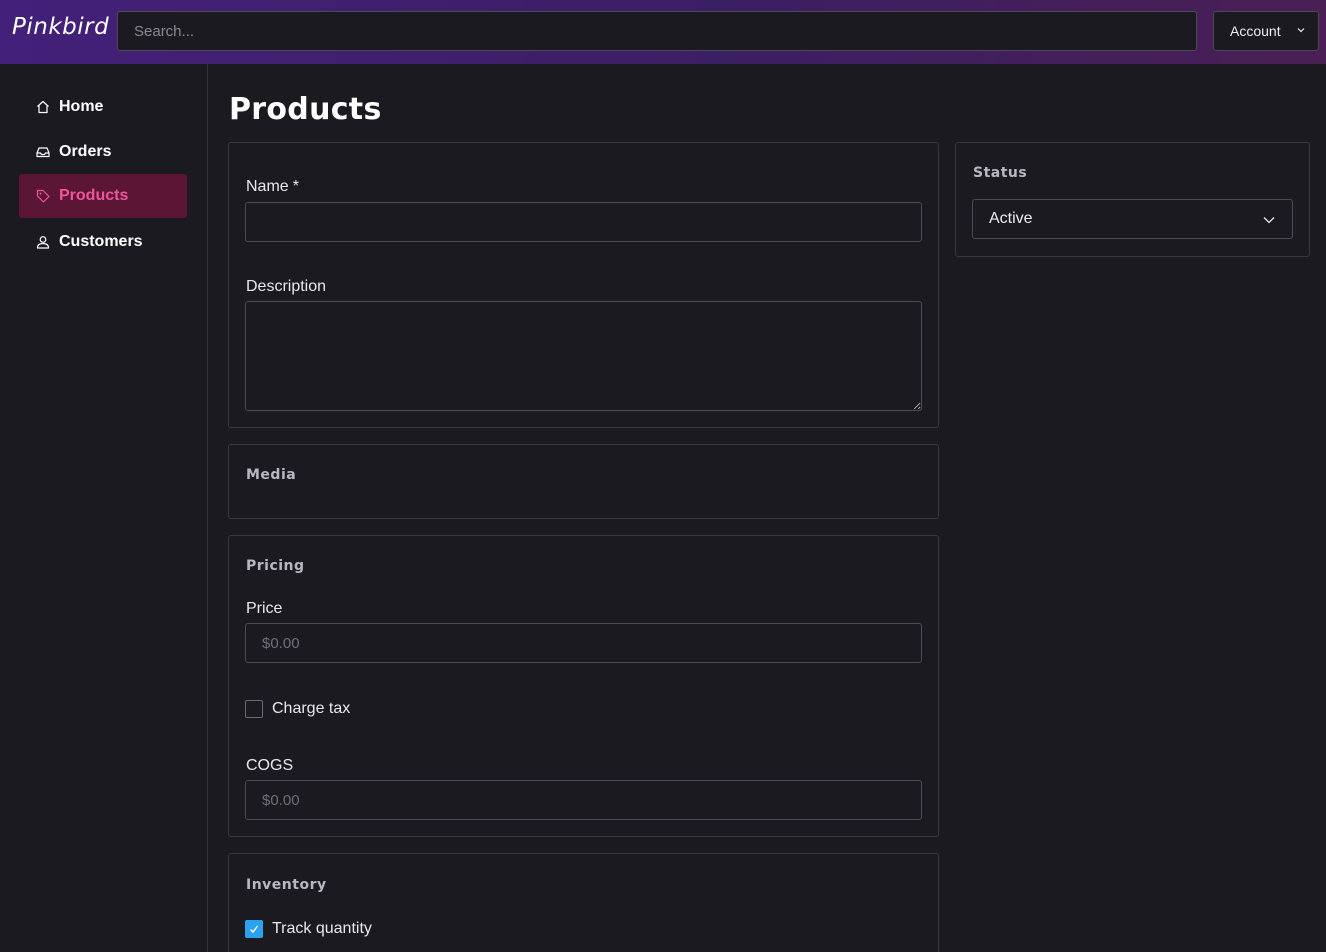  I want to click on sidebar-item-label: Customers, so click(101, 241).